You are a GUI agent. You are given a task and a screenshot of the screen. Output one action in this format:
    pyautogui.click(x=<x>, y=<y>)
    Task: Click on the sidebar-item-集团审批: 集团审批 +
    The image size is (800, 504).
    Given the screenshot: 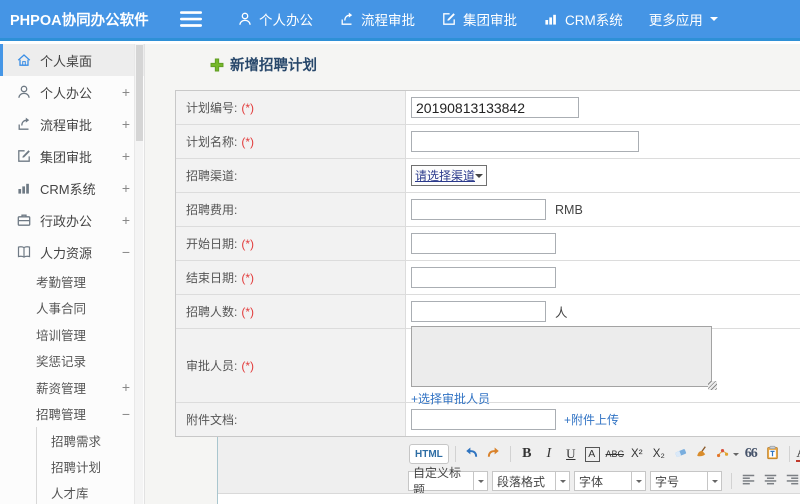 What is the action you would take?
    pyautogui.click(x=72, y=156)
    